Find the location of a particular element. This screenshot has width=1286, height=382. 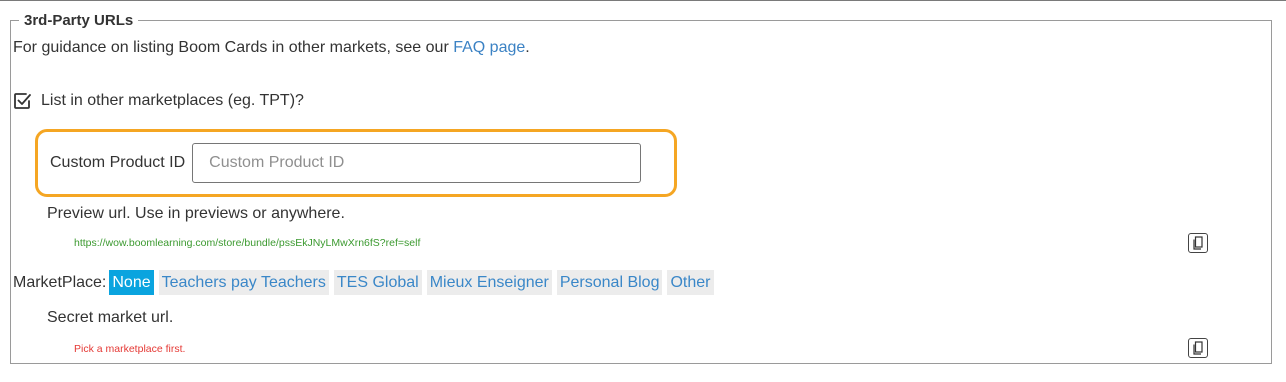

copy-preview-url-button is located at coordinates (1198, 243).